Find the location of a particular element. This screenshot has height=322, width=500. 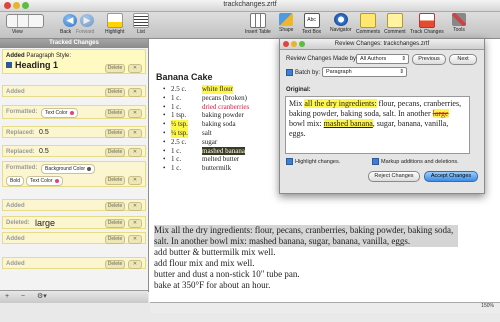

markup-checkbox: Markup additions and deletions. is located at coordinates (415, 161).